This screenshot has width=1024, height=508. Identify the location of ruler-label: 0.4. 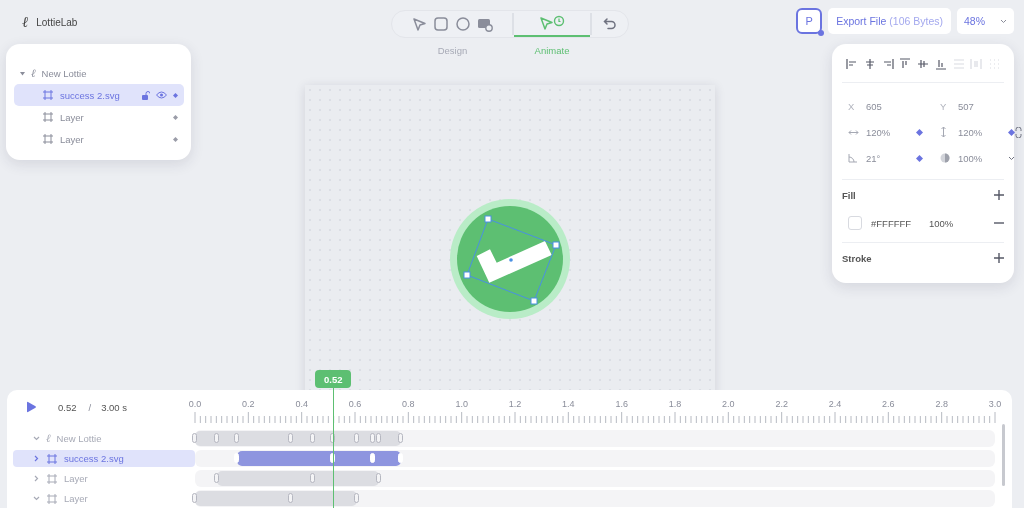
(301, 404).